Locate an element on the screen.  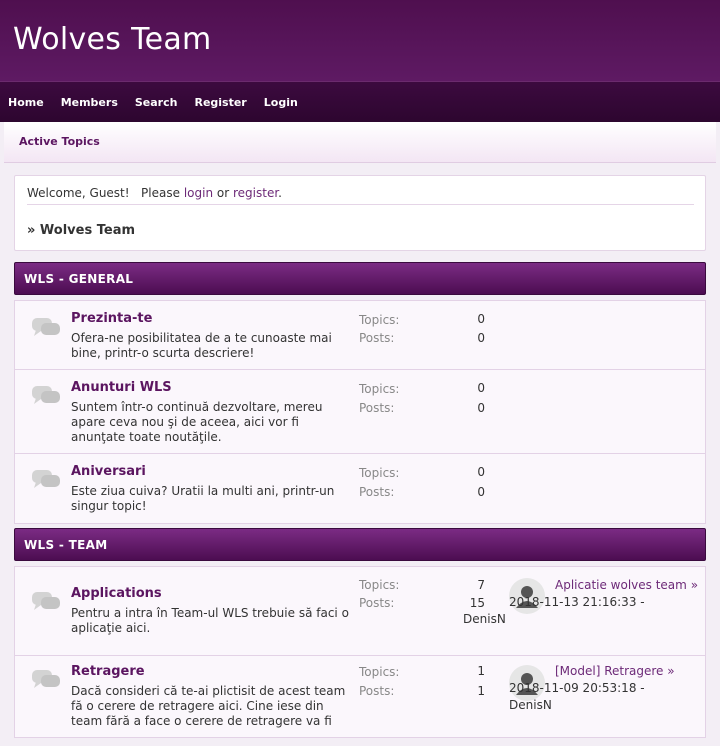
main-nav: Home Members Search Register Login is located at coordinates (360, 101).